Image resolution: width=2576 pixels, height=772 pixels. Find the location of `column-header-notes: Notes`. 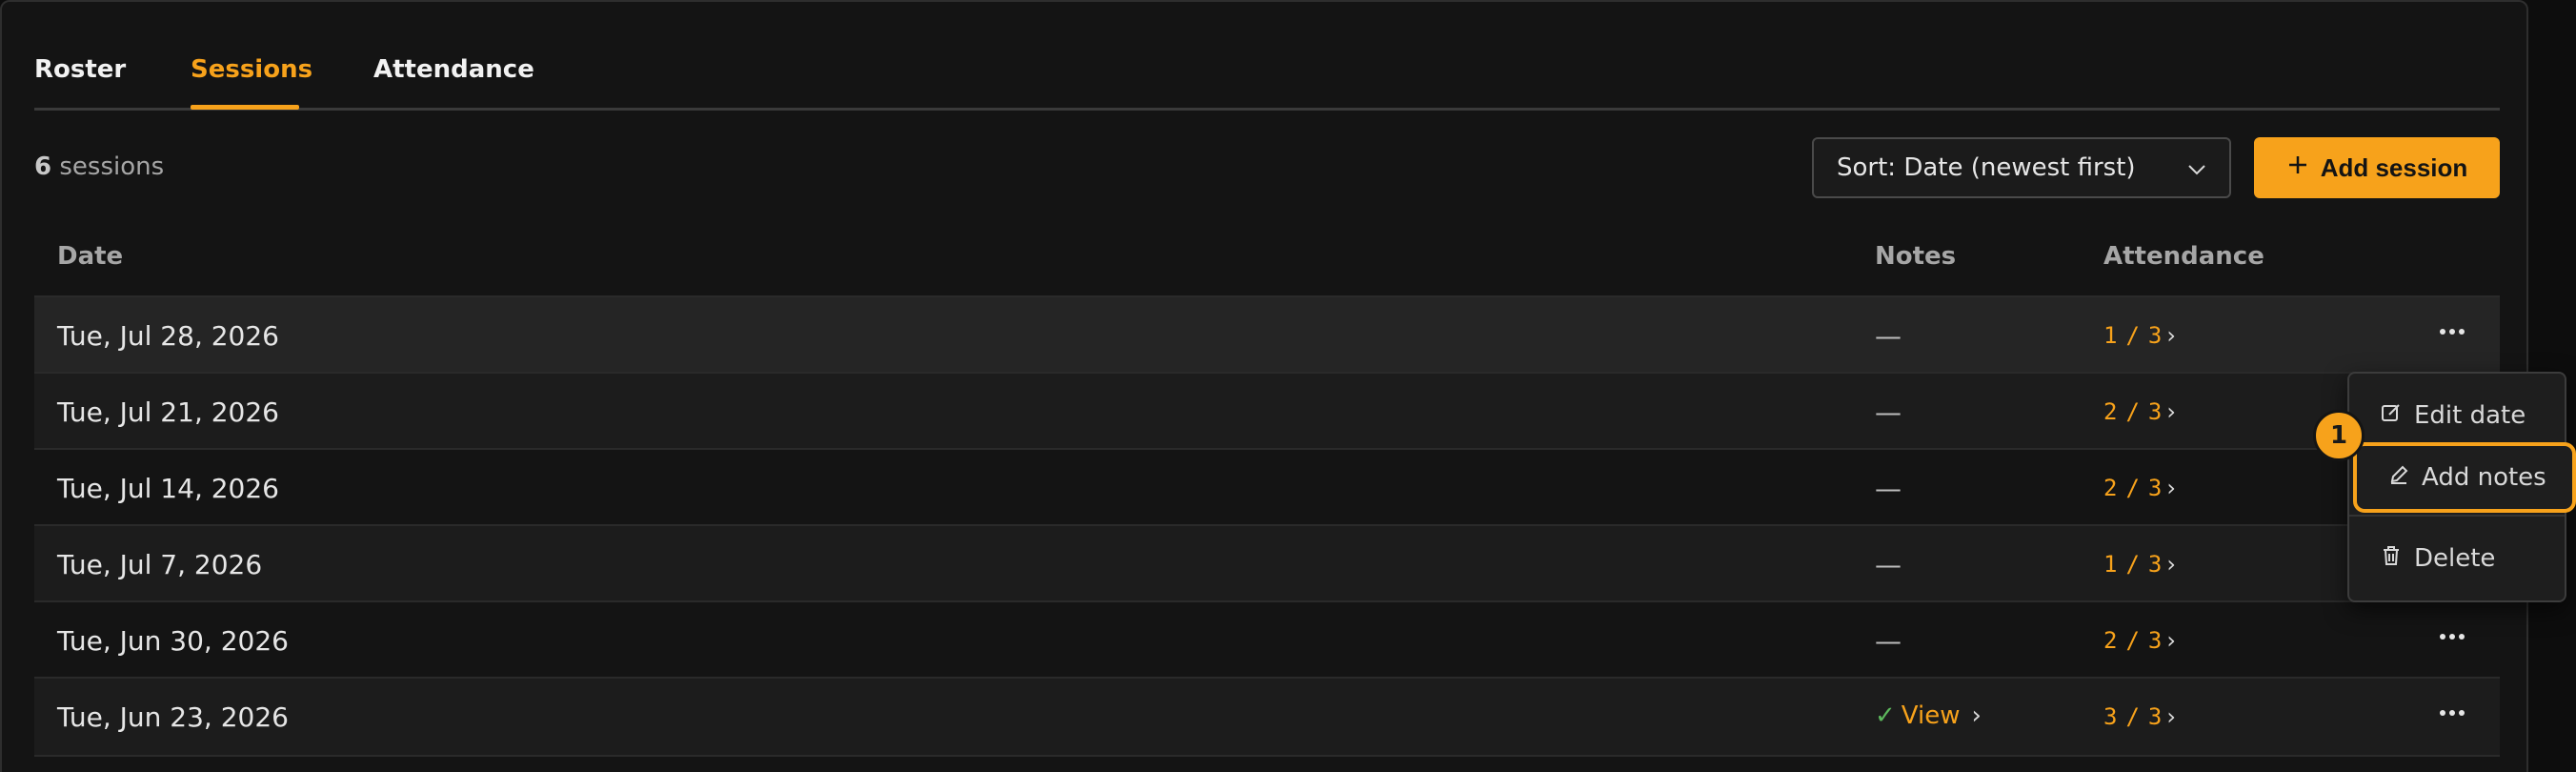

column-header-notes: Notes is located at coordinates (1916, 256).